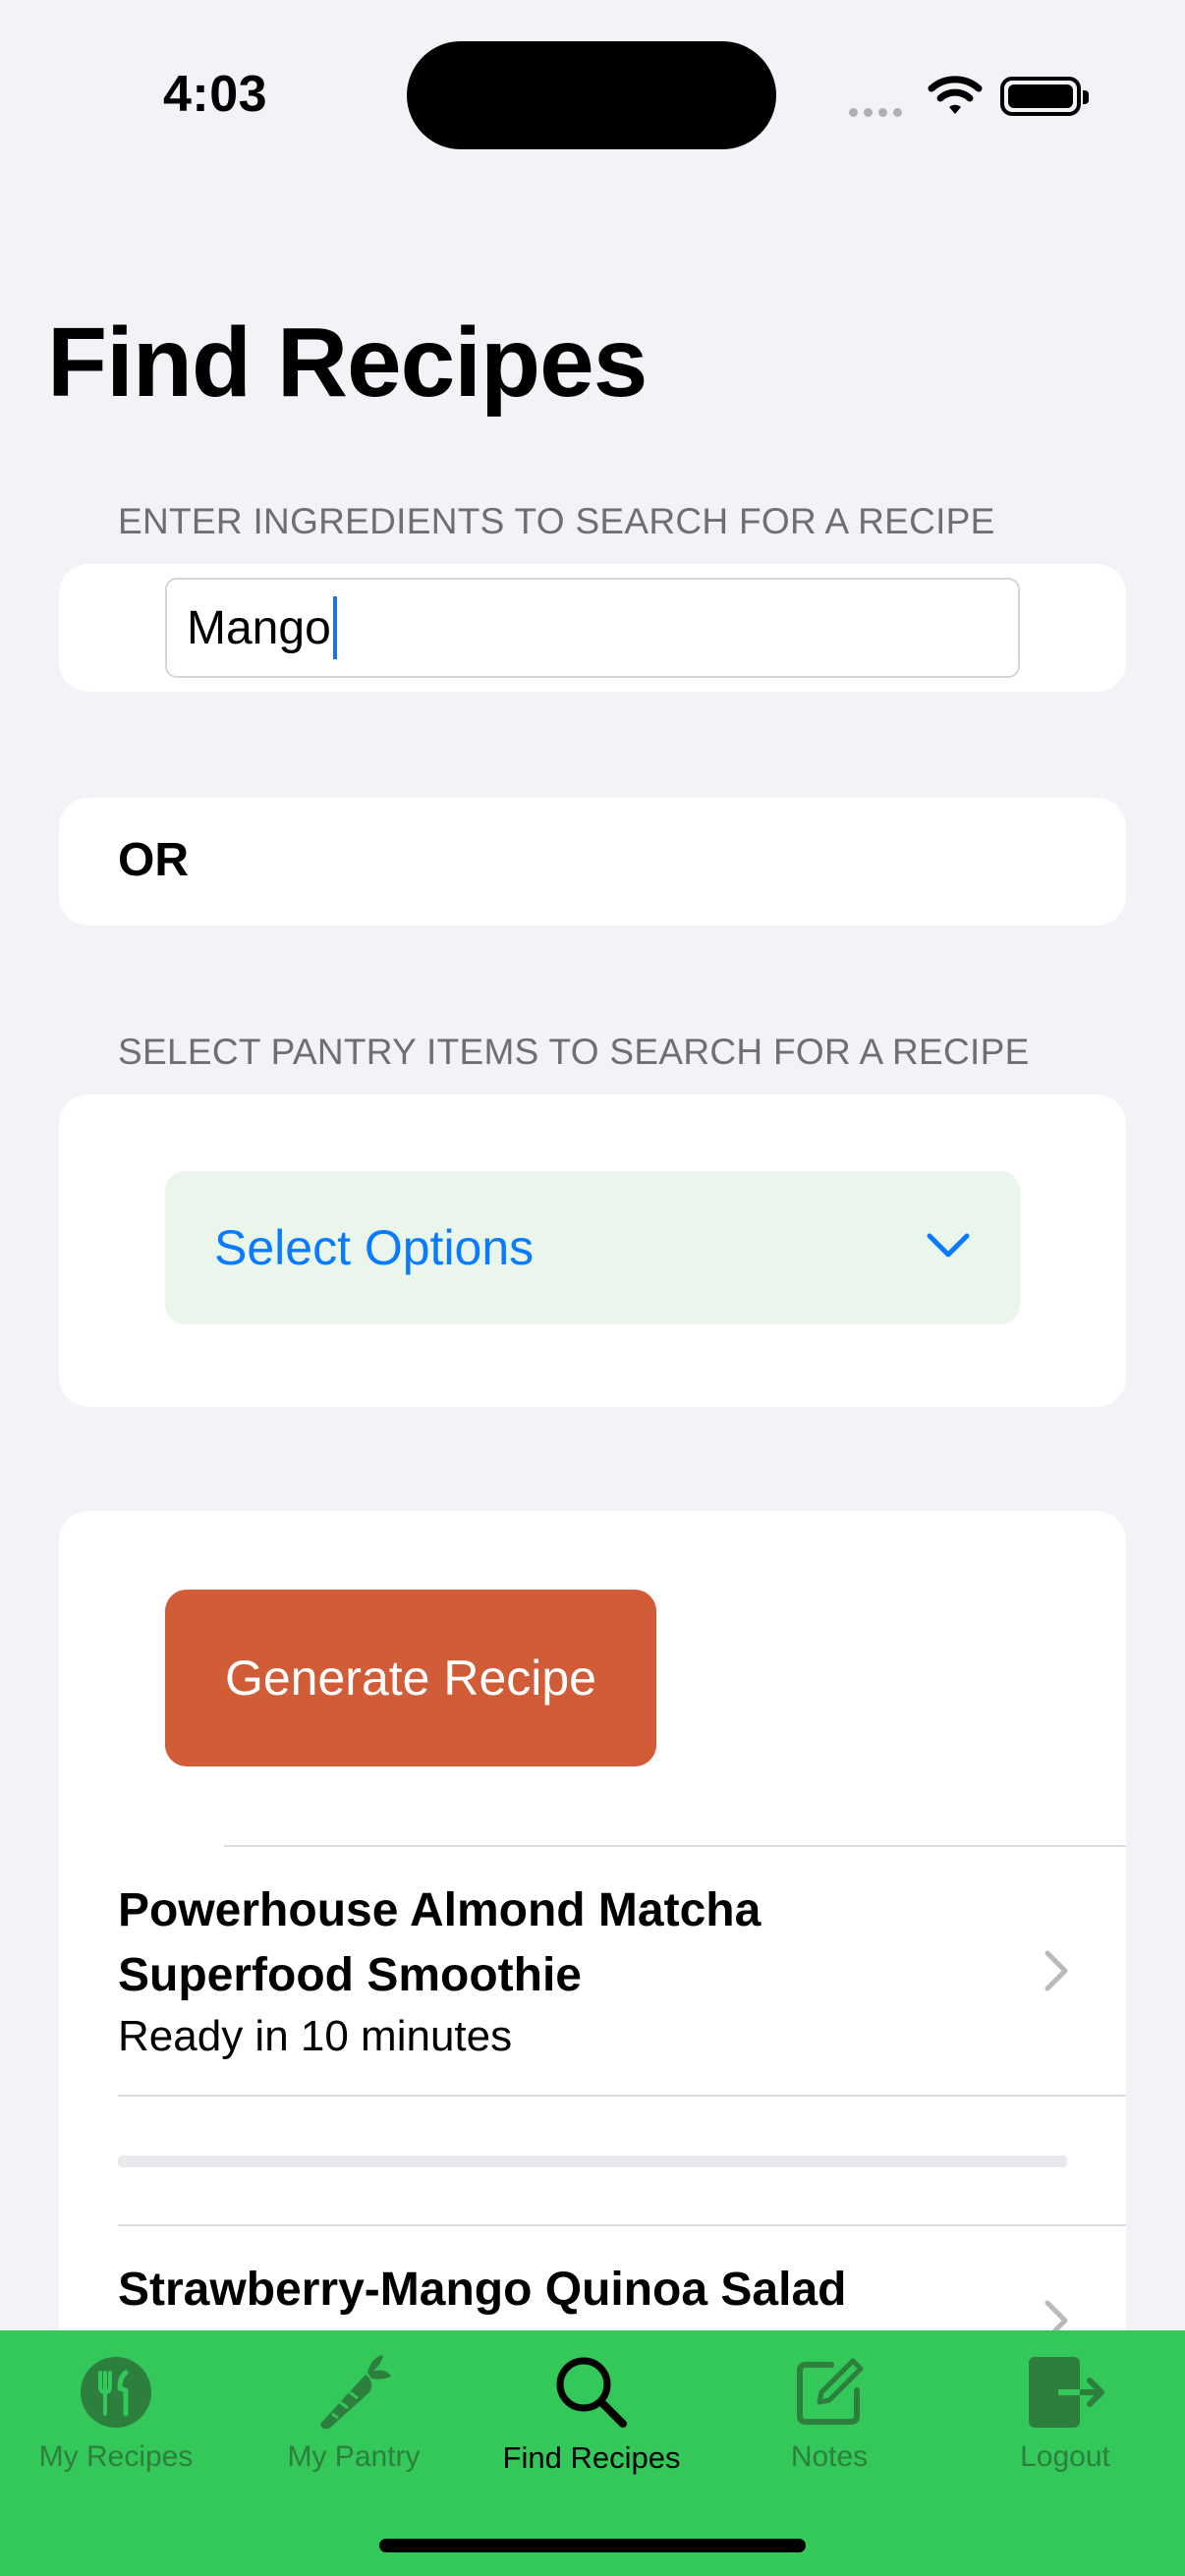 Image resolution: width=1185 pixels, height=2576 pixels. What do you see at coordinates (1045, 96) in the screenshot?
I see `battery-icon` at bounding box center [1045, 96].